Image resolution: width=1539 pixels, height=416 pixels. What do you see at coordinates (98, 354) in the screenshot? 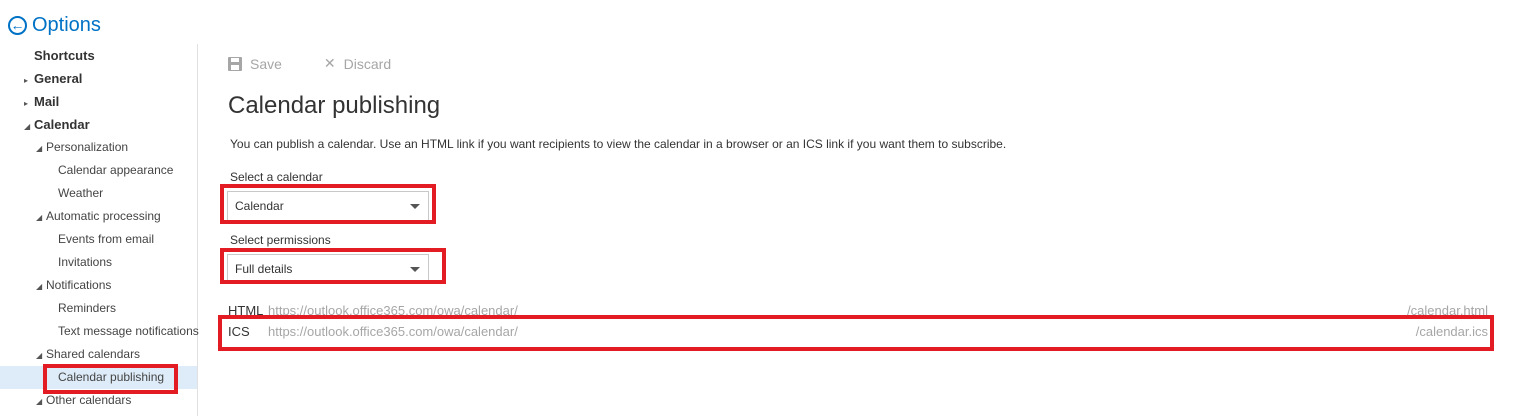
I see `sidebar-item-shared-calendars: ◢ Shared calendars` at bounding box center [98, 354].